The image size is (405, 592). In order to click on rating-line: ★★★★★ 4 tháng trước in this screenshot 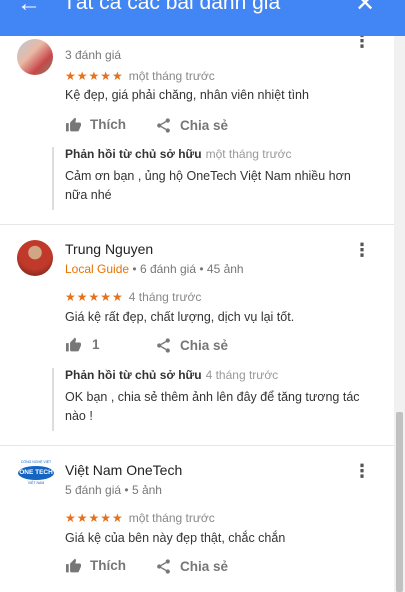, I will do `click(133, 297)`.